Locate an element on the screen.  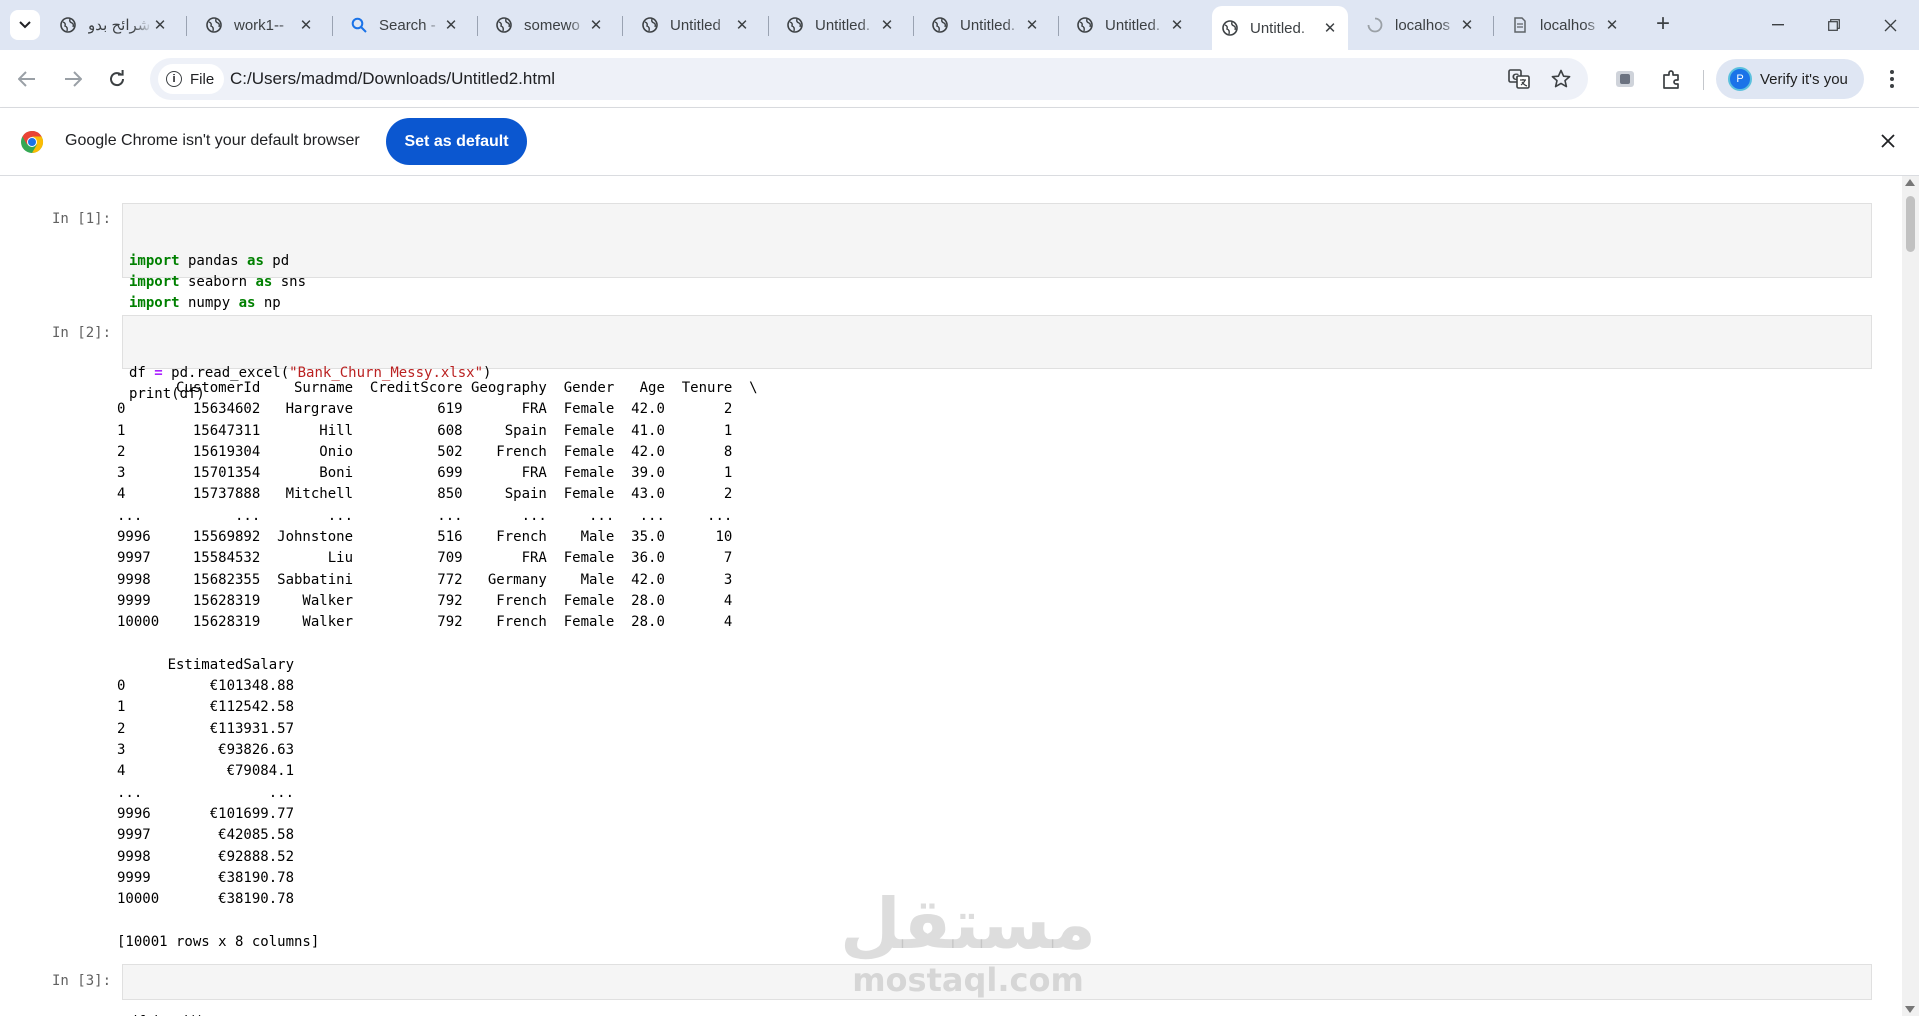
translate-icon: G is located at coordinates (1519, 79).